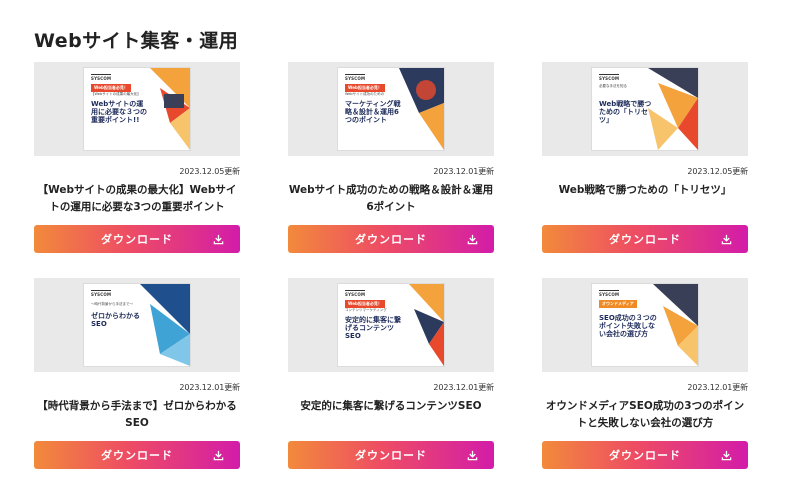 This screenshot has height=495, width=801. Describe the element at coordinates (136, 41) in the screenshot. I see `section-title: Webサイト集客・運用` at that location.